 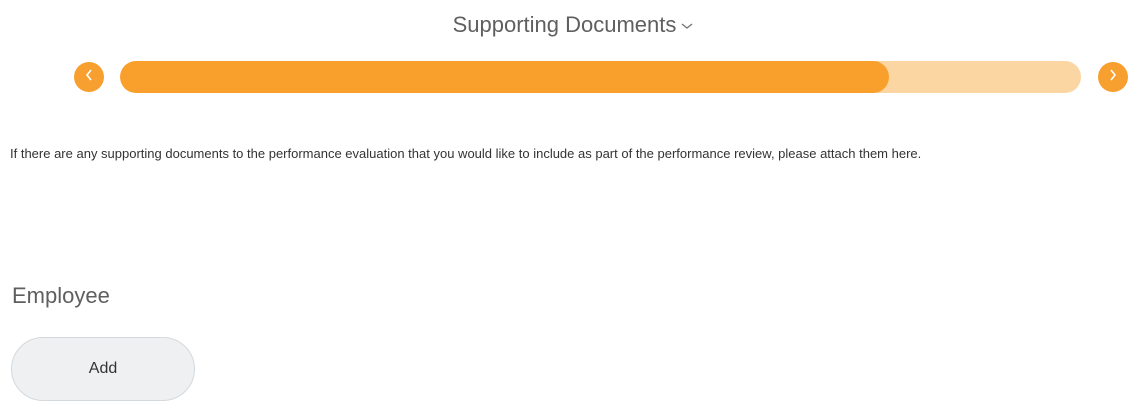 I want to click on section-title: Supporting Documents, so click(x=564, y=24).